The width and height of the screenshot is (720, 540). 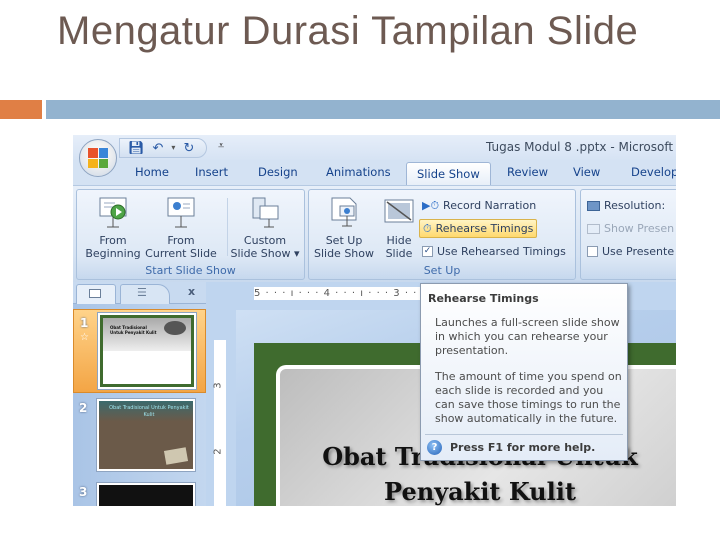 I want to click on outline-tab-icon: ☰, so click(x=142, y=292).